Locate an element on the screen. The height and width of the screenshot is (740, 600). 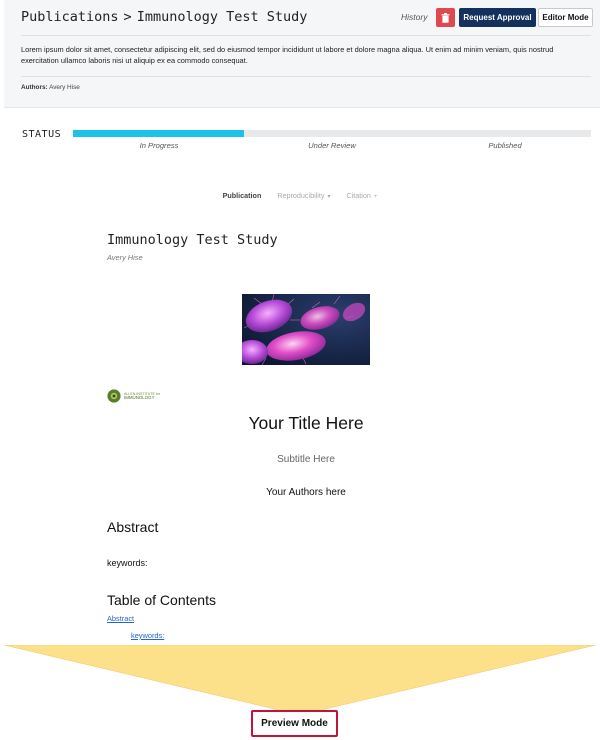
authors-value: Avery Hise is located at coordinates (64, 87).